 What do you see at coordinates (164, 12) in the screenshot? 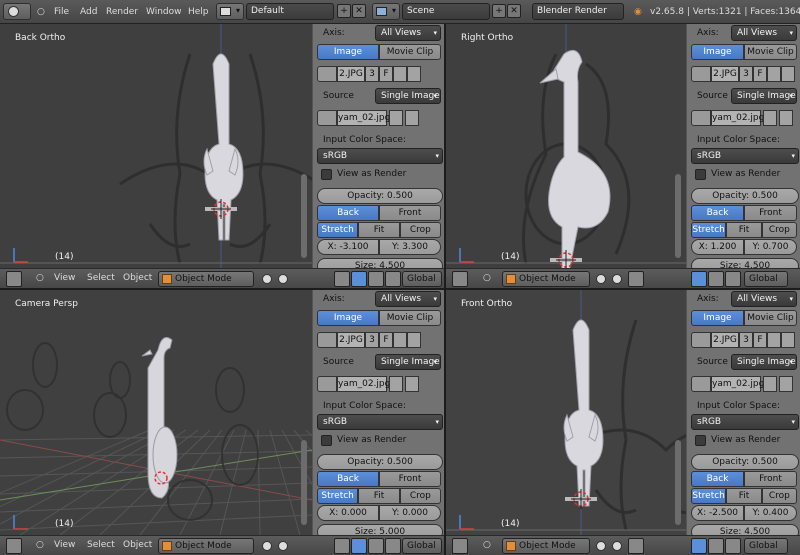
I see `menu-window: Window` at bounding box center [164, 12].